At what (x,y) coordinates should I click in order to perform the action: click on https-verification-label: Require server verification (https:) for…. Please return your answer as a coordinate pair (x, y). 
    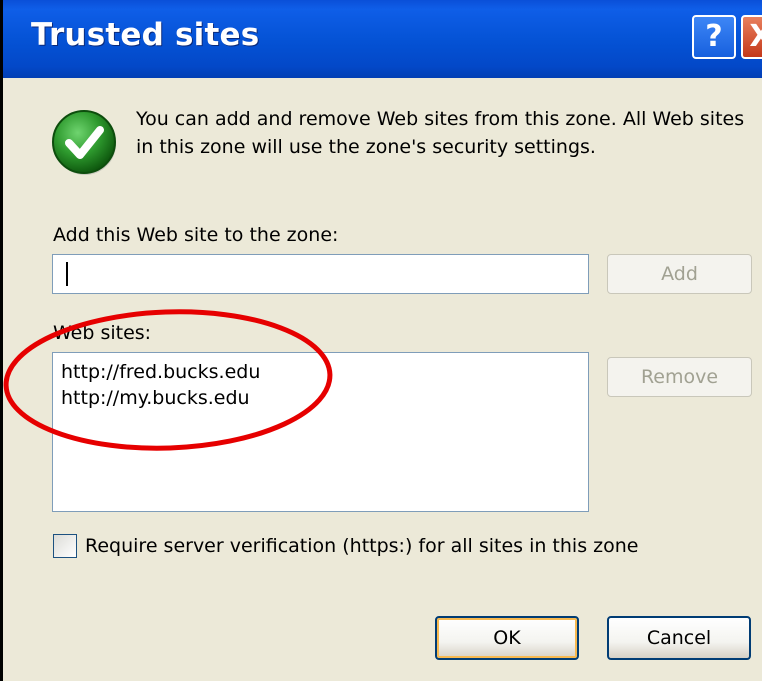
    Looking at the image, I should click on (361, 546).